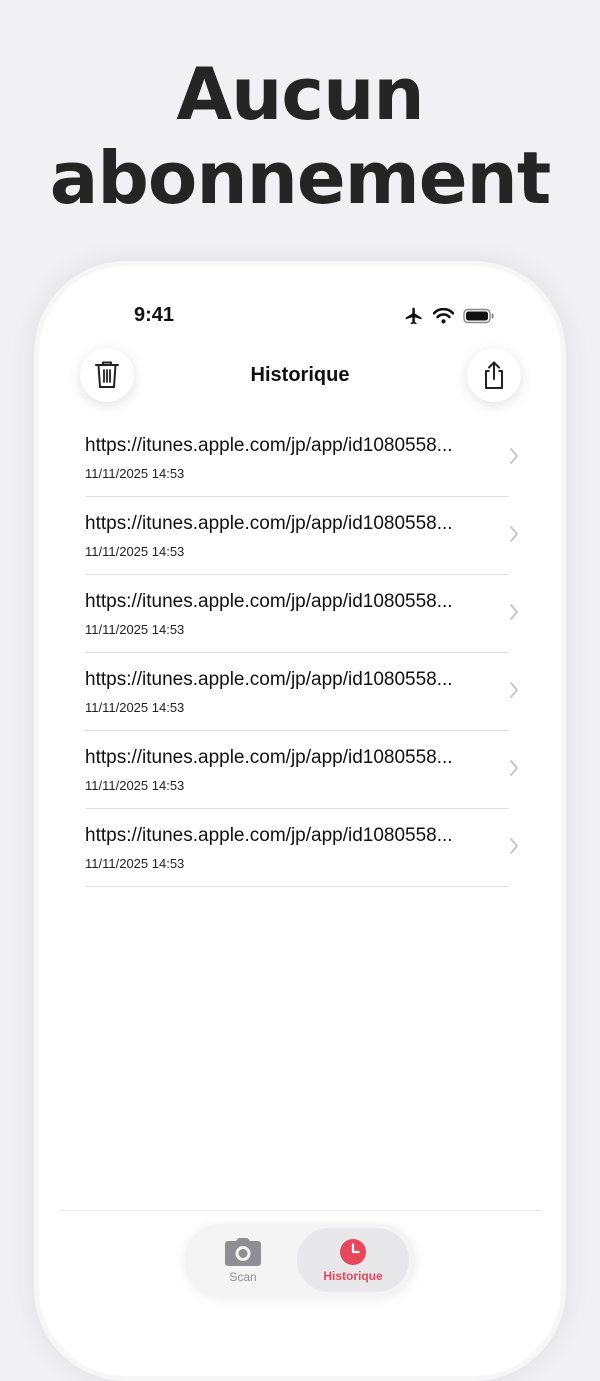 The image size is (600, 1381). What do you see at coordinates (300, 94) in the screenshot?
I see `headline-line-1: Aucun` at bounding box center [300, 94].